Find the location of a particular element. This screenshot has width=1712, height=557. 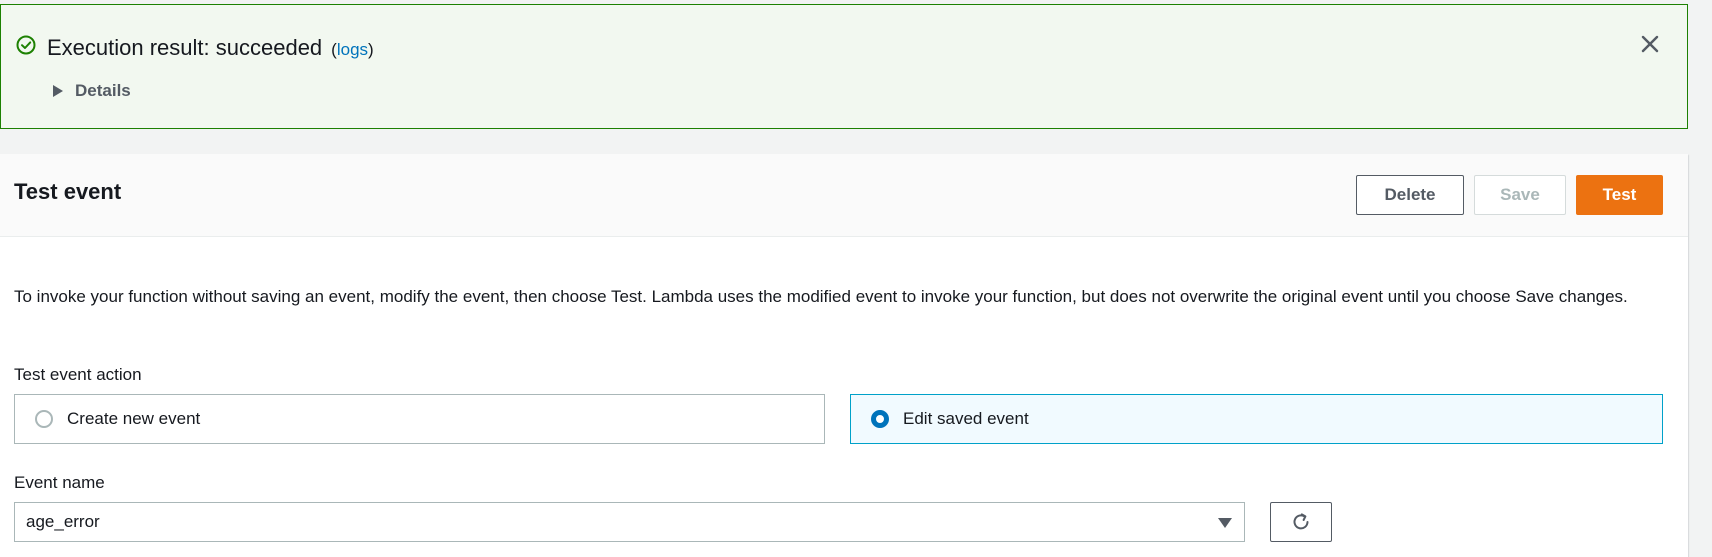

edit-saved-event-label: Edit saved event is located at coordinates (966, 418).